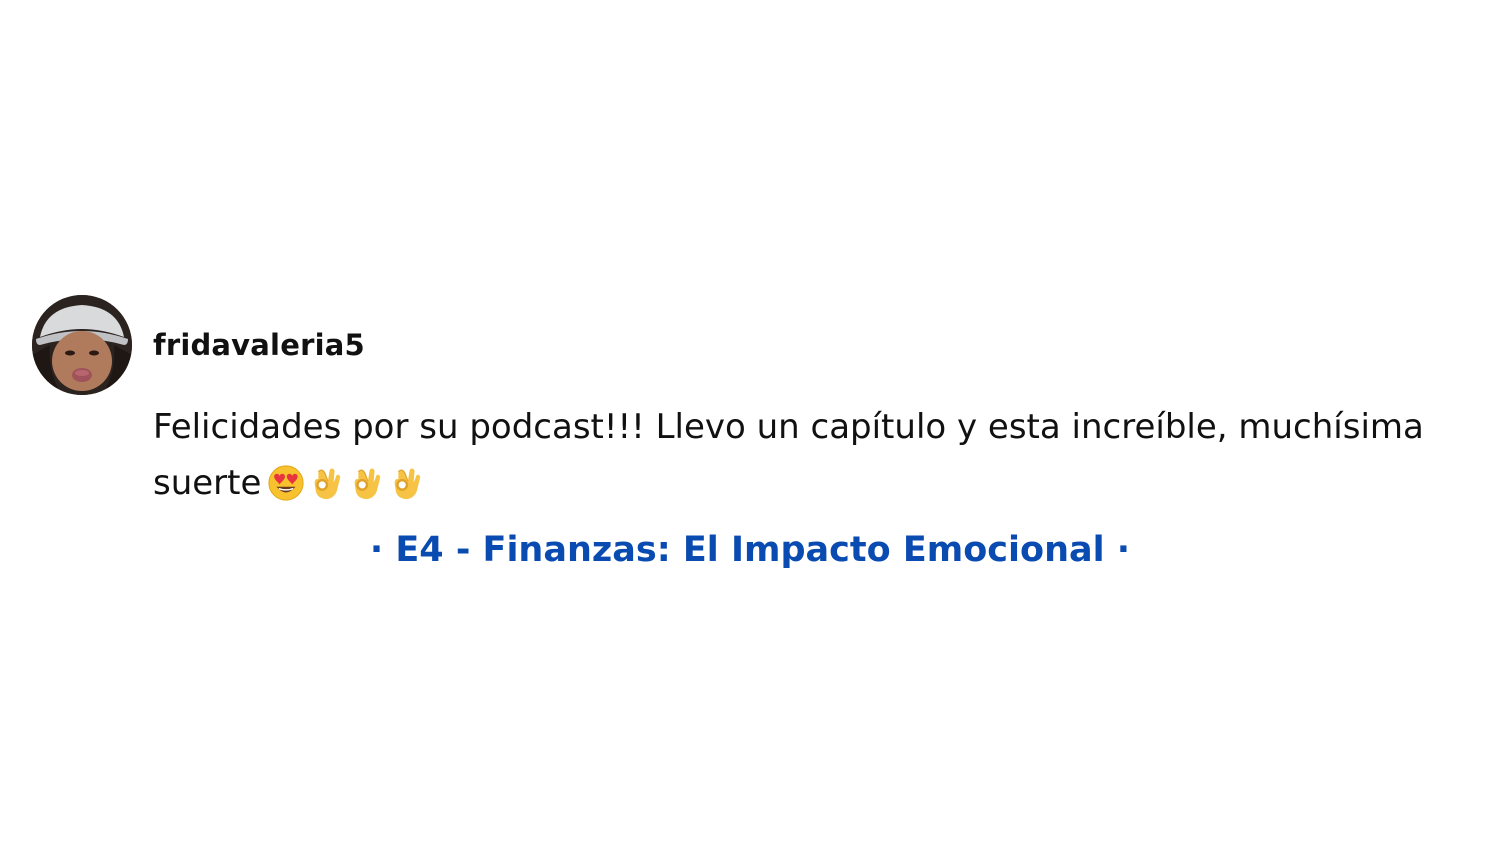 This screenshot has height=844, width=1500. I want to click on heart-eyes-face-icon, so click(286, 483).